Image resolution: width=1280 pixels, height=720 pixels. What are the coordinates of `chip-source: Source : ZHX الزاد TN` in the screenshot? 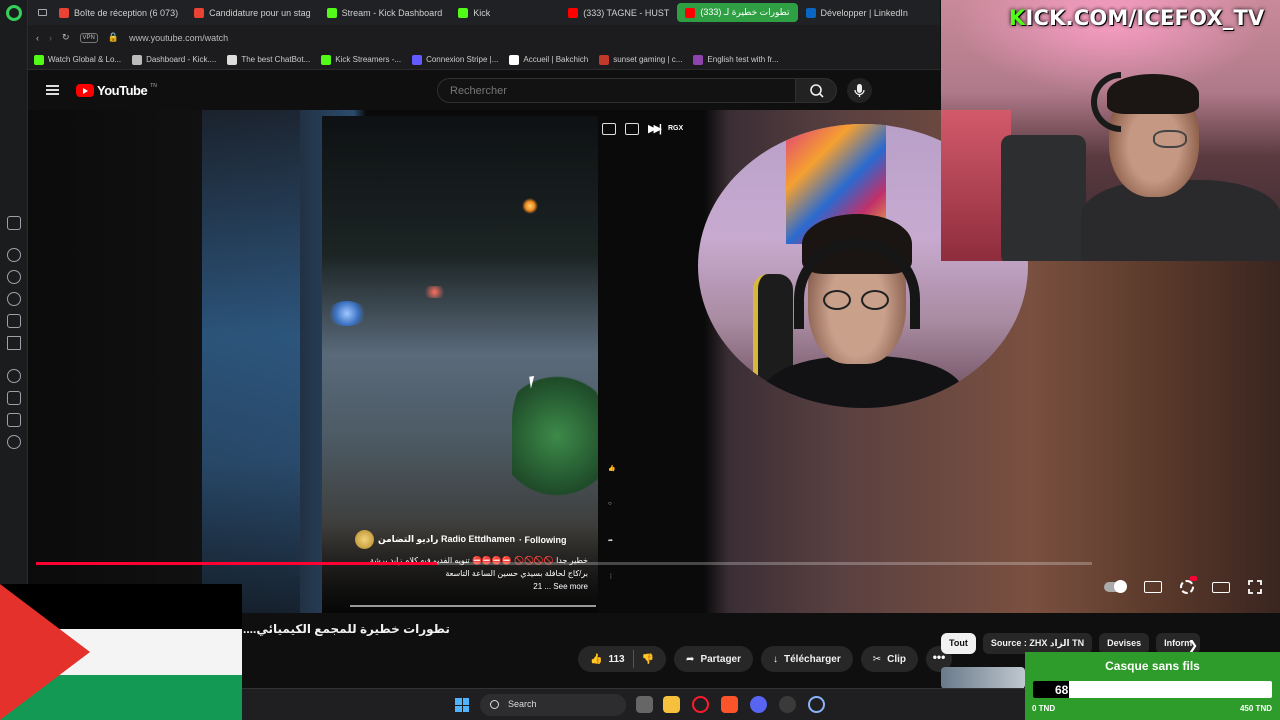 It's located at (1037, 643).